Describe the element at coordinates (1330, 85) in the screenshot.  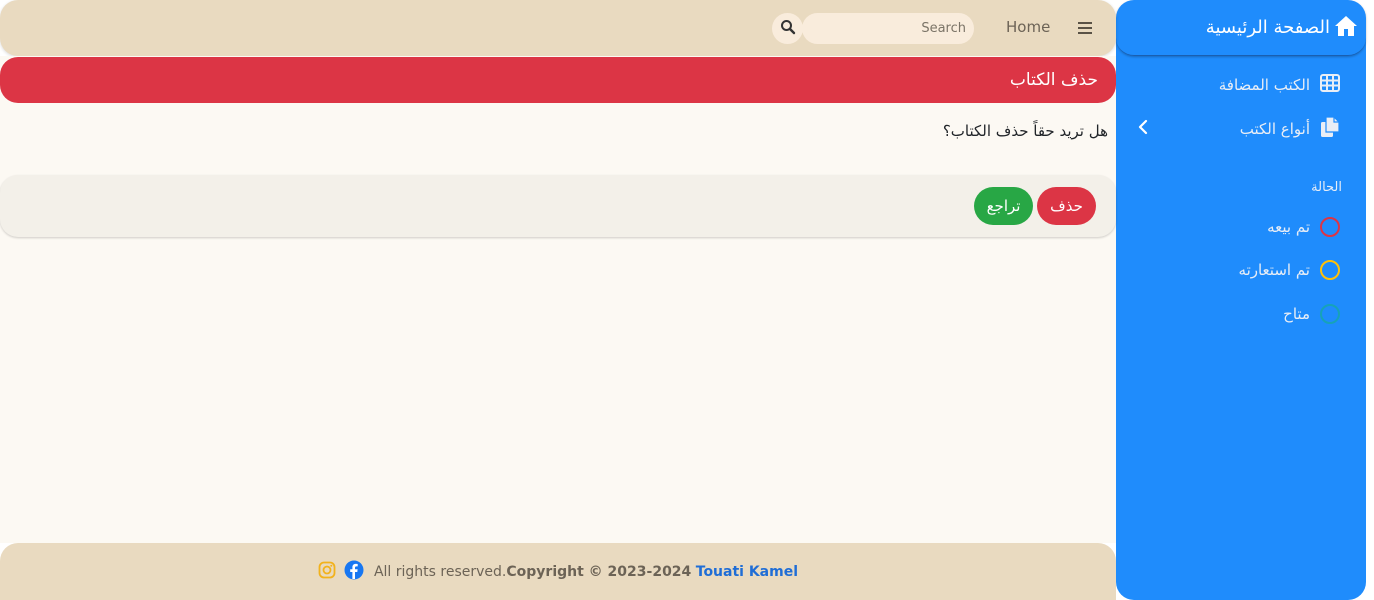
I see `table-icon` at that location.